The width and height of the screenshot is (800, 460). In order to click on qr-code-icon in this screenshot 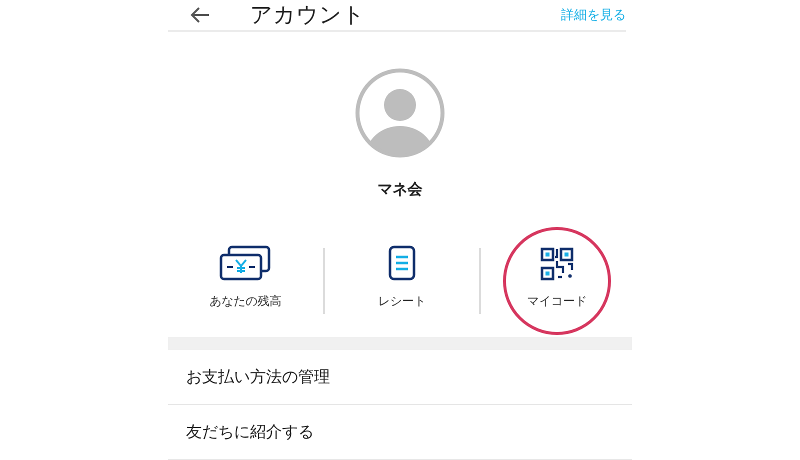, I will do `click(557, 264)`.